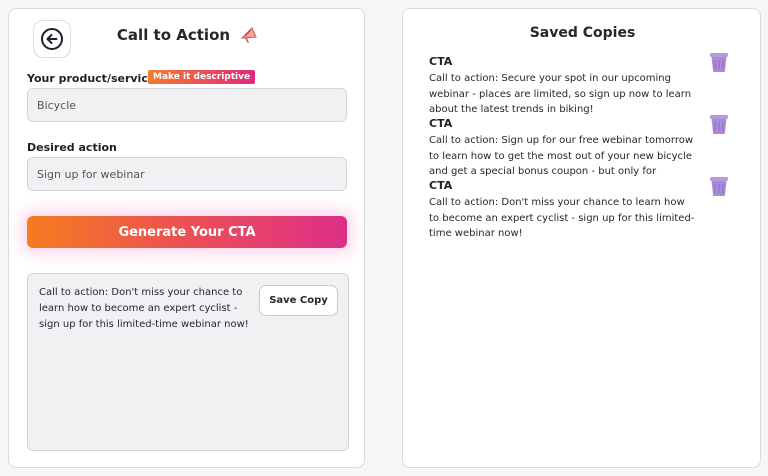 The height and width of the screenshot is (476, 768). What do you see at coordinates (298, 300) in the screenshot?
I see `save-copy-button: Save Copy` at bounding box center [298, 300].